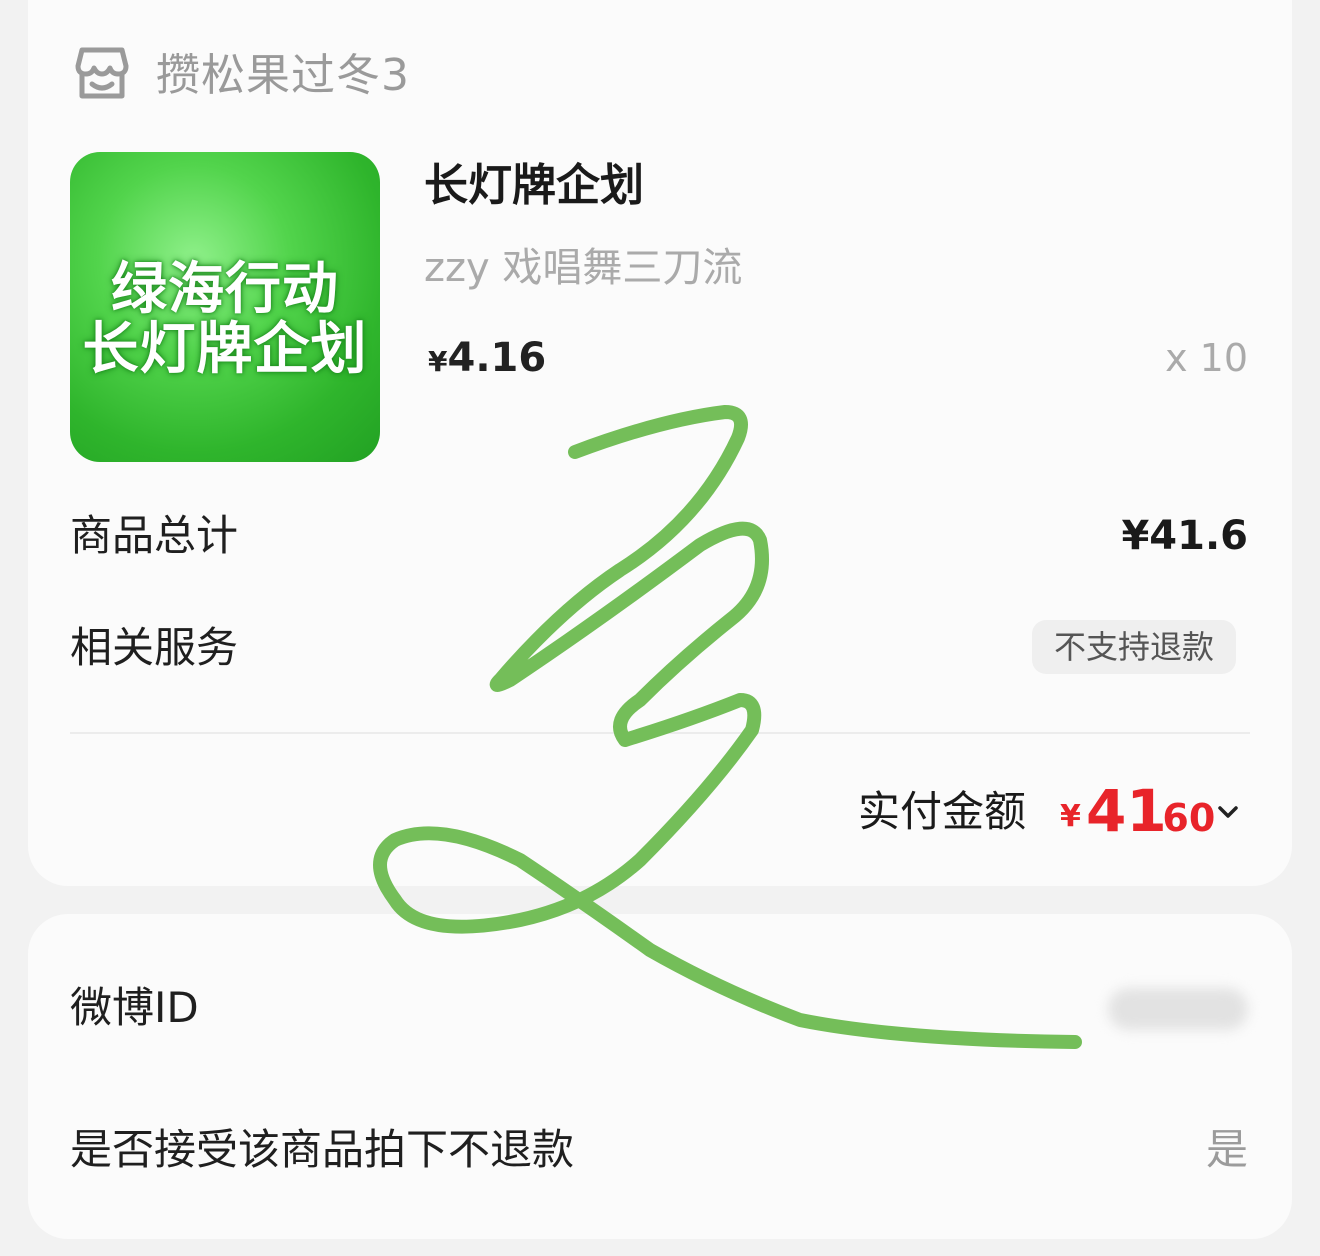 The width and height of the screenshot is (1320, 1256). What do you see at coordinates (1133, 647) in the screenshot?
I see `no-refund-tag: 不支持退款` at bounding box center [1133, 647].